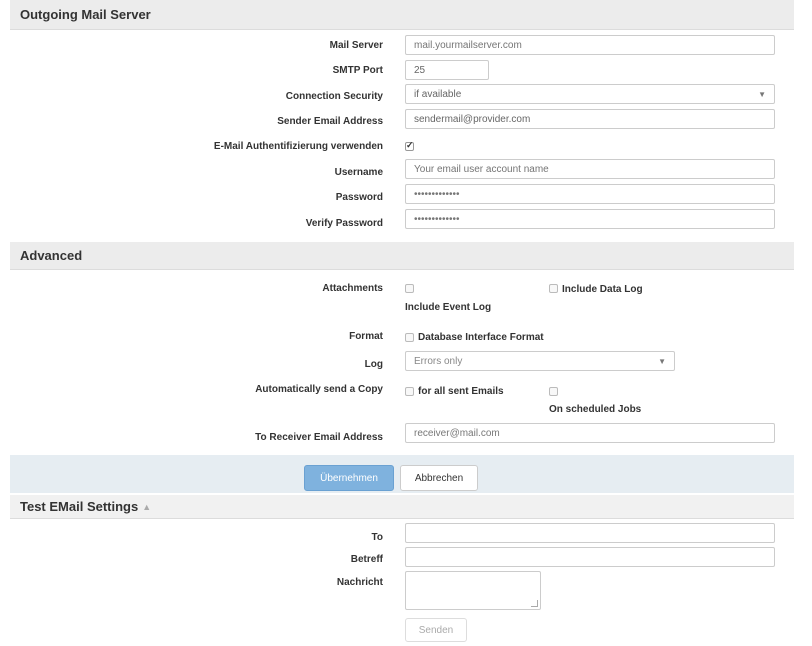 This screenshot has width=812, height=646. What do you see at coordinates (436, 630) in the screenshot?
I see `send-button: Senden` at bounding box center [436, 630].